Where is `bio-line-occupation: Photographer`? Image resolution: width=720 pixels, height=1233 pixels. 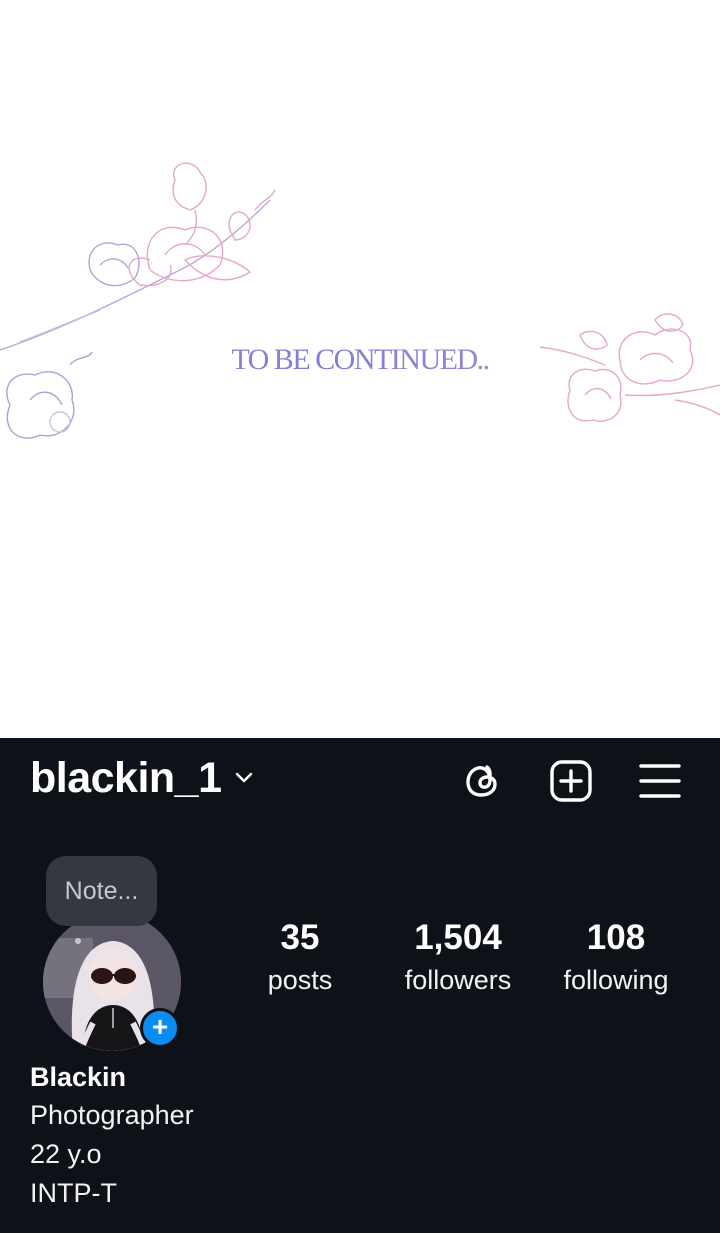 bio-line-occupation: Photographer is located at coordinates (112, 1115).